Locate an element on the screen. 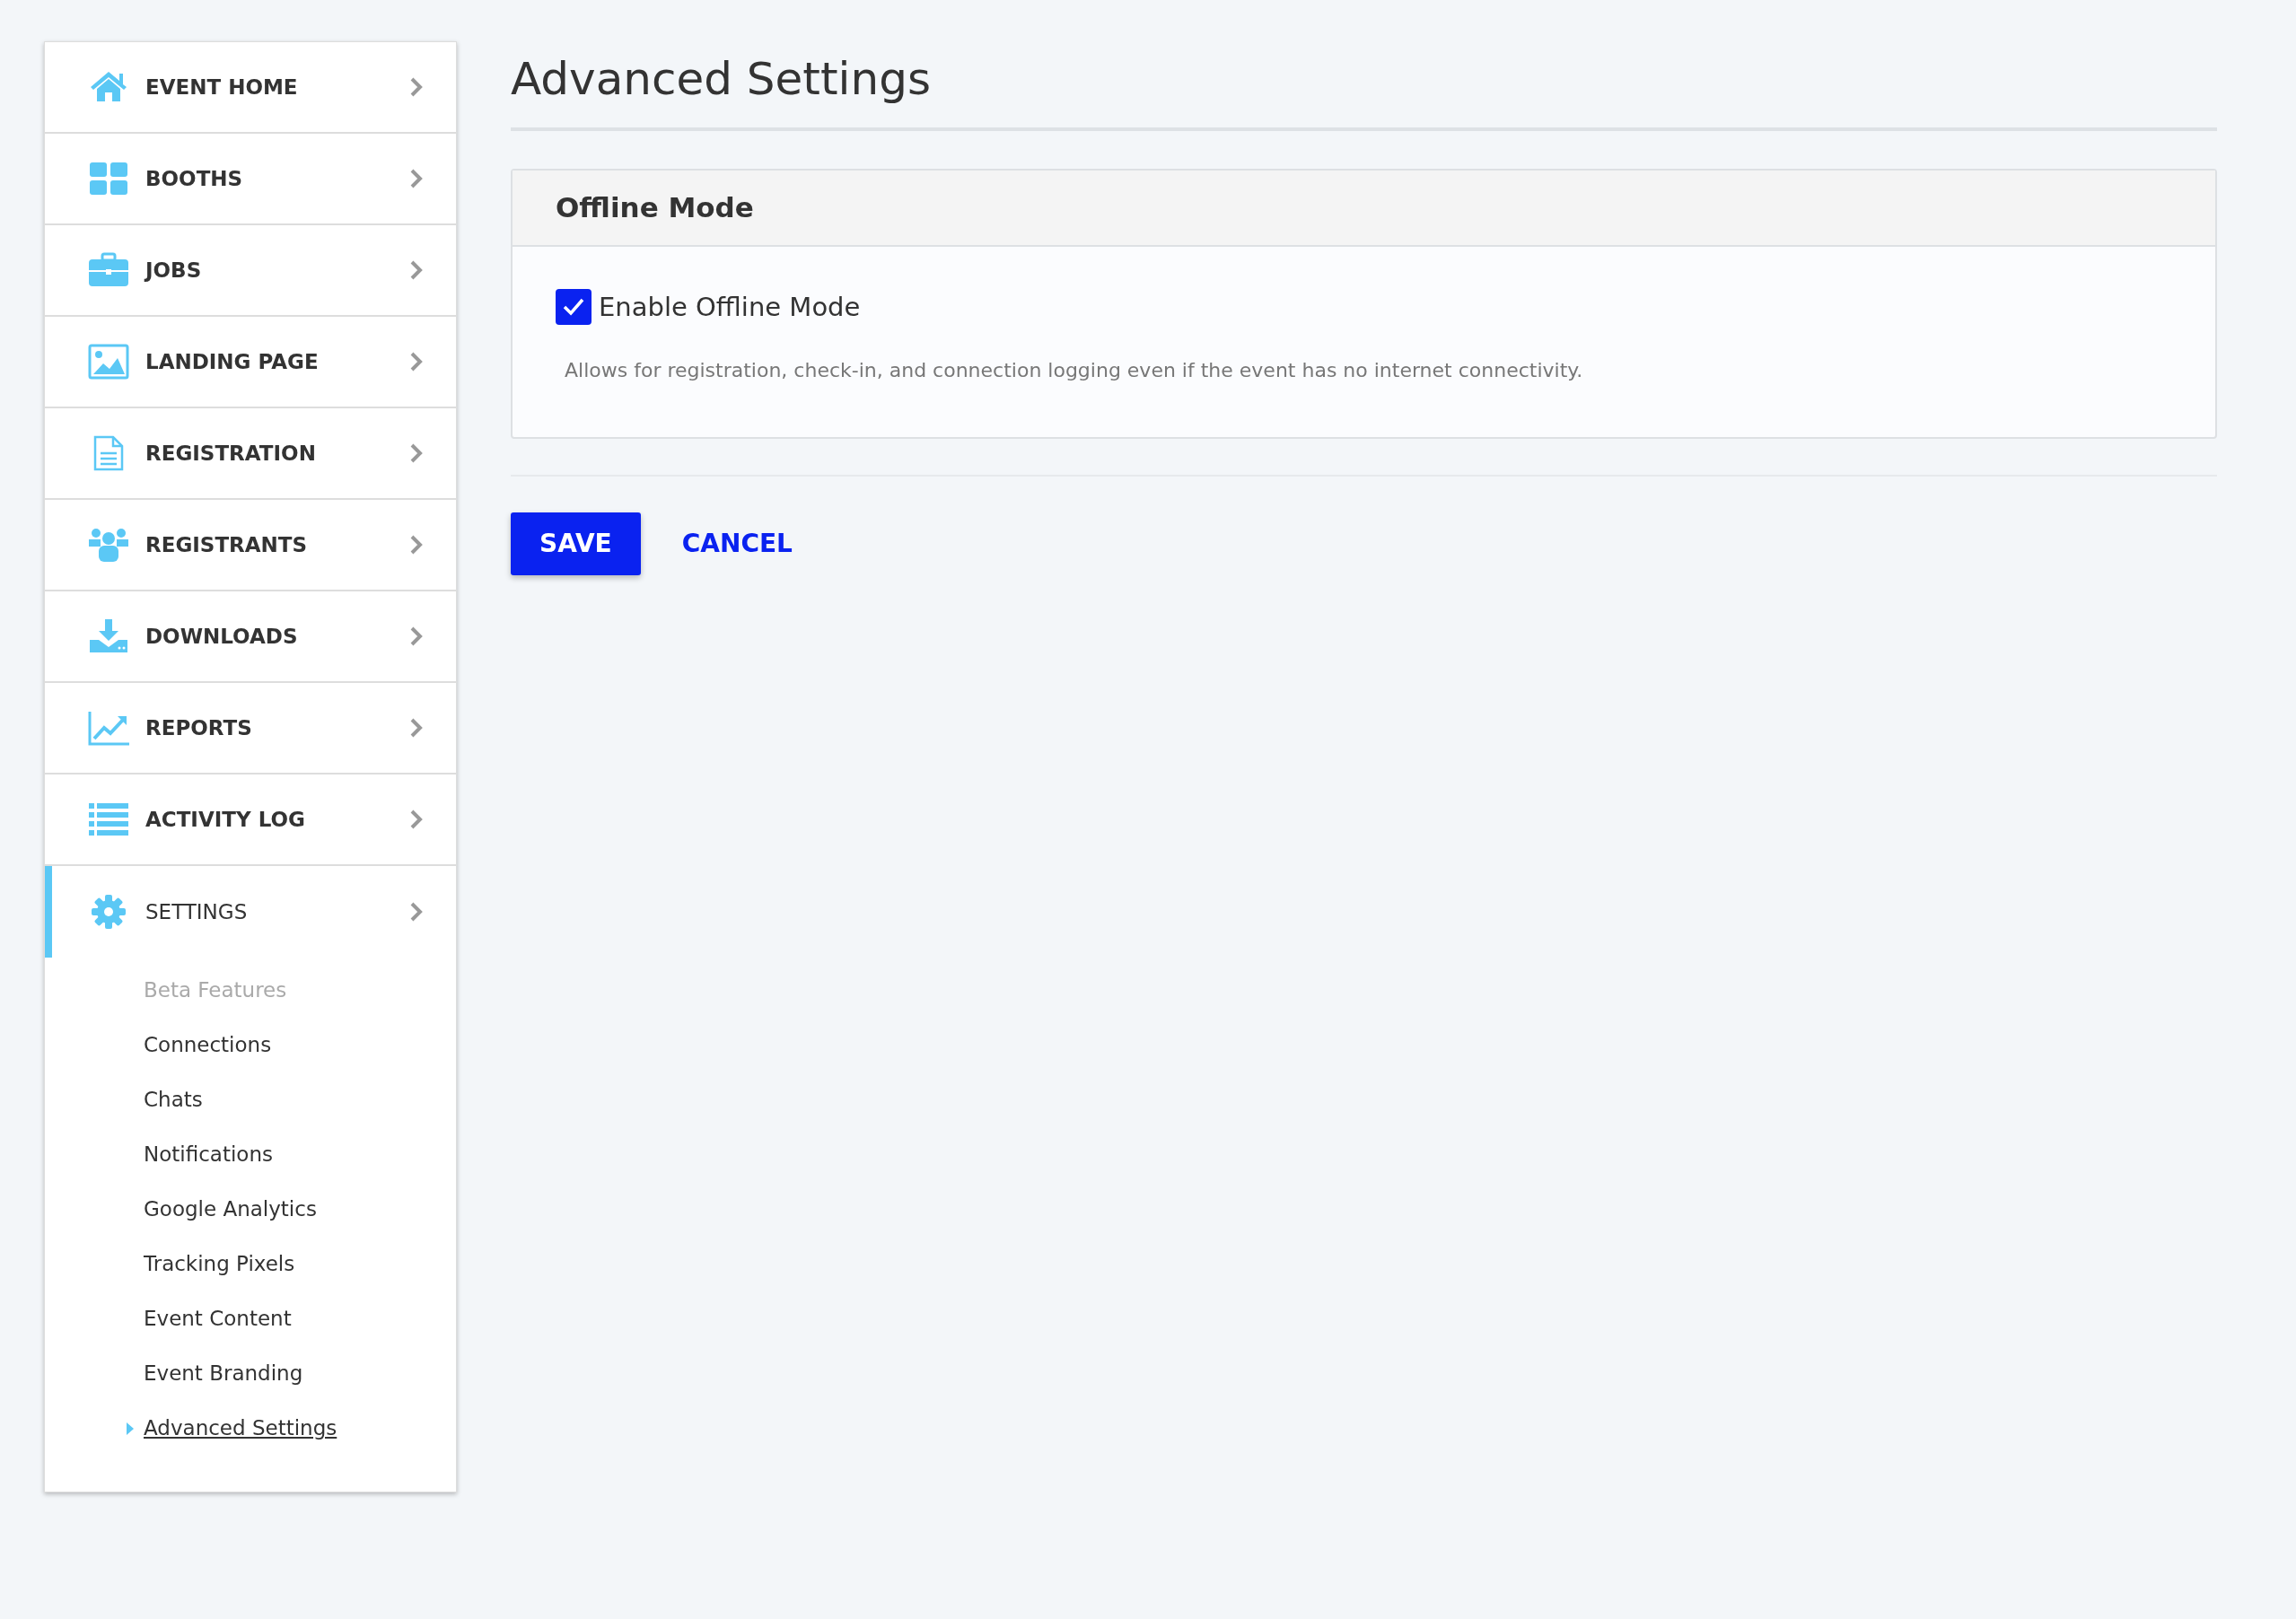  sidebar-item: SETTINGS is located at coordinates (251, 912).